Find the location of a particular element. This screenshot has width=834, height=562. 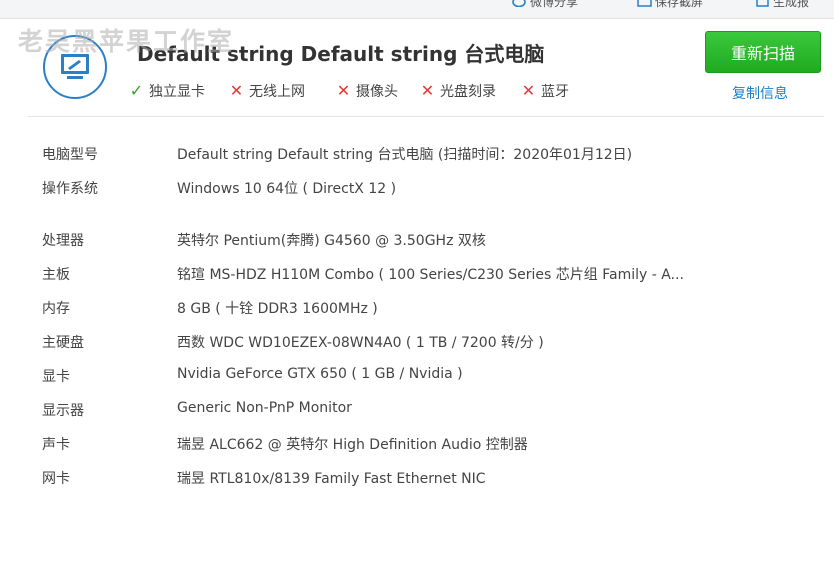

save-screenshot-label: 保存截屏 is located at coordinates (679, 4).